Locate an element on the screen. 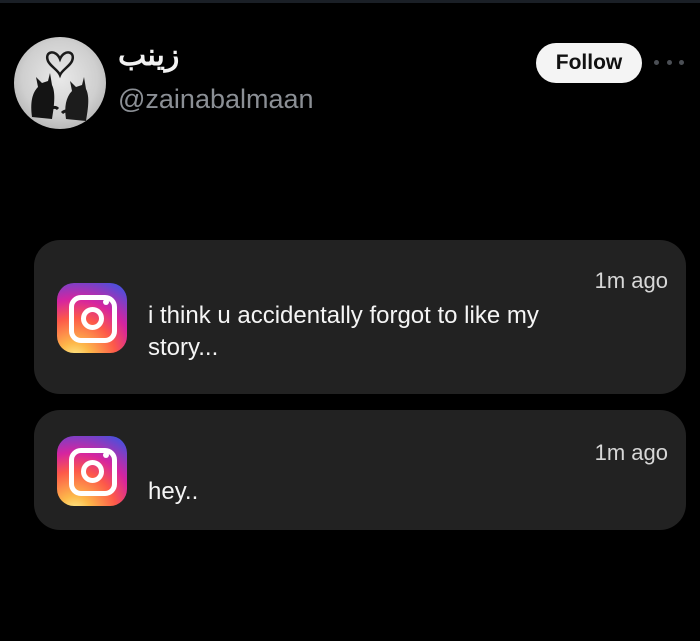  follow-button: Follow is located at coordinates (589, 63).